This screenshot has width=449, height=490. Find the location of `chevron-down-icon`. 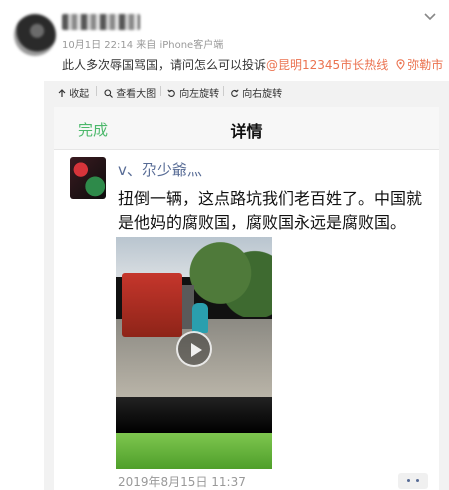

chevron-down-icon is located at coordinates (430, 17).